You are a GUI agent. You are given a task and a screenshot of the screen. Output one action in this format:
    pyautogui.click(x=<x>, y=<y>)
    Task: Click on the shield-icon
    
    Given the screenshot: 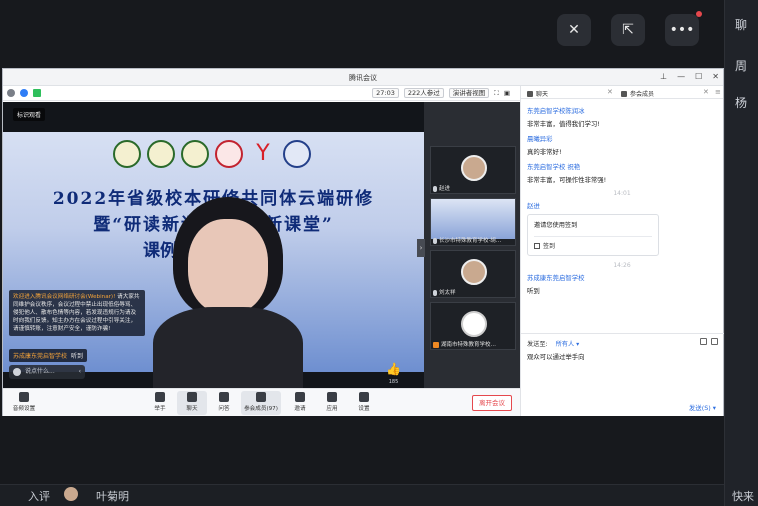 What is the action you would take?
    pyautogui.click(x=24, y=93)
    